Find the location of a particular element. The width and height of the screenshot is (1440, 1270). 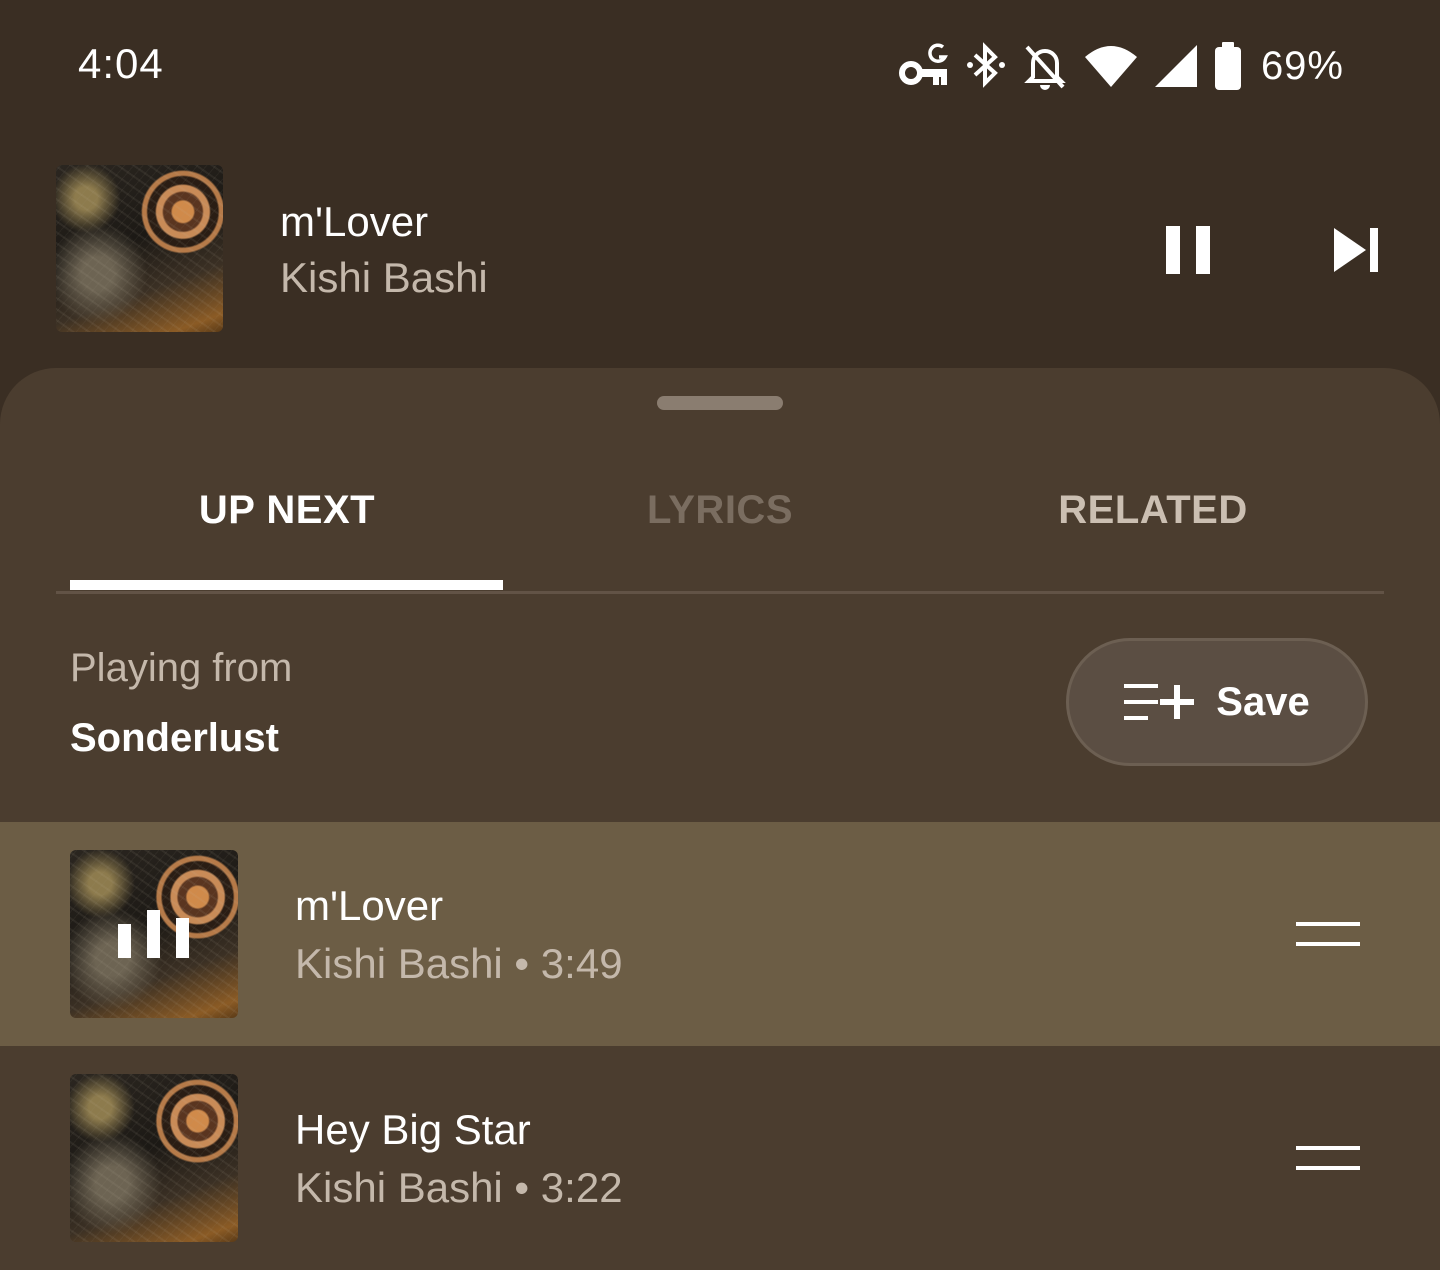

save-label: Save is located at coordinates (1263, 701).